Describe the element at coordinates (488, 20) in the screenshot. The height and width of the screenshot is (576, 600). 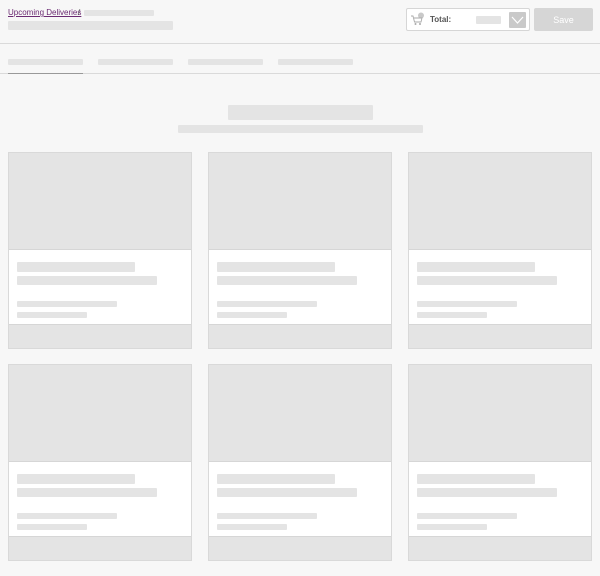
I see `total-amount-placeholder` at that location.